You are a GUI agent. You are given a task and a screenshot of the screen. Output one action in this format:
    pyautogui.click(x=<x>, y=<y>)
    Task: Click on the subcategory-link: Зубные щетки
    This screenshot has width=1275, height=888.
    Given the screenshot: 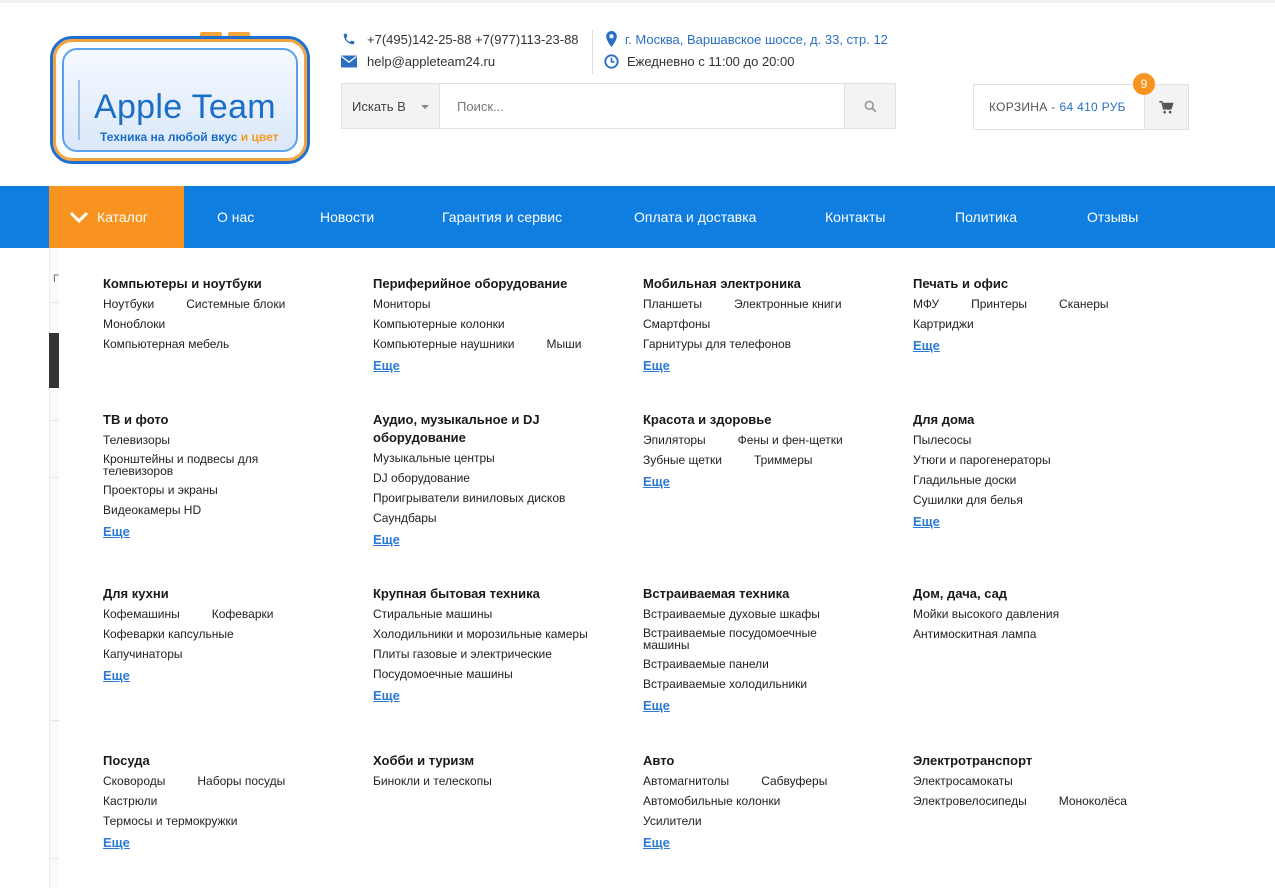 What is the action you would take?
    pyautogui.click(x=682, y=460)
    